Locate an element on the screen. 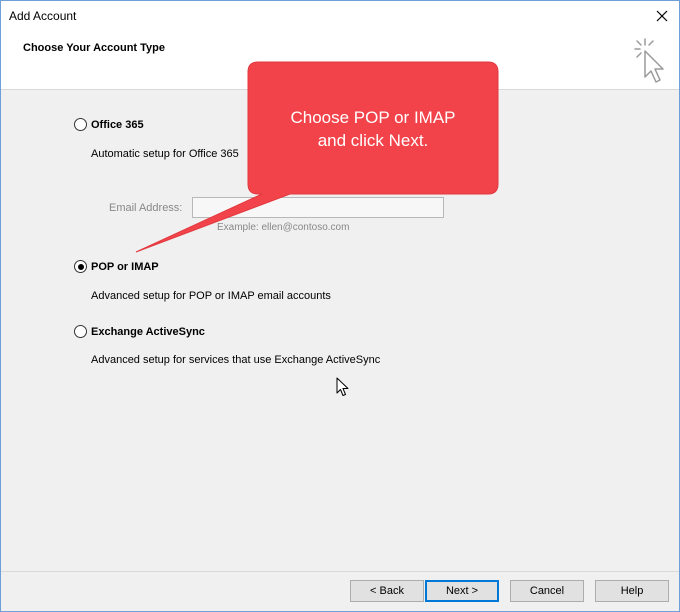 This screenshot has width=680, height=612. next-button: Next > is located at coordinates (462, 591).